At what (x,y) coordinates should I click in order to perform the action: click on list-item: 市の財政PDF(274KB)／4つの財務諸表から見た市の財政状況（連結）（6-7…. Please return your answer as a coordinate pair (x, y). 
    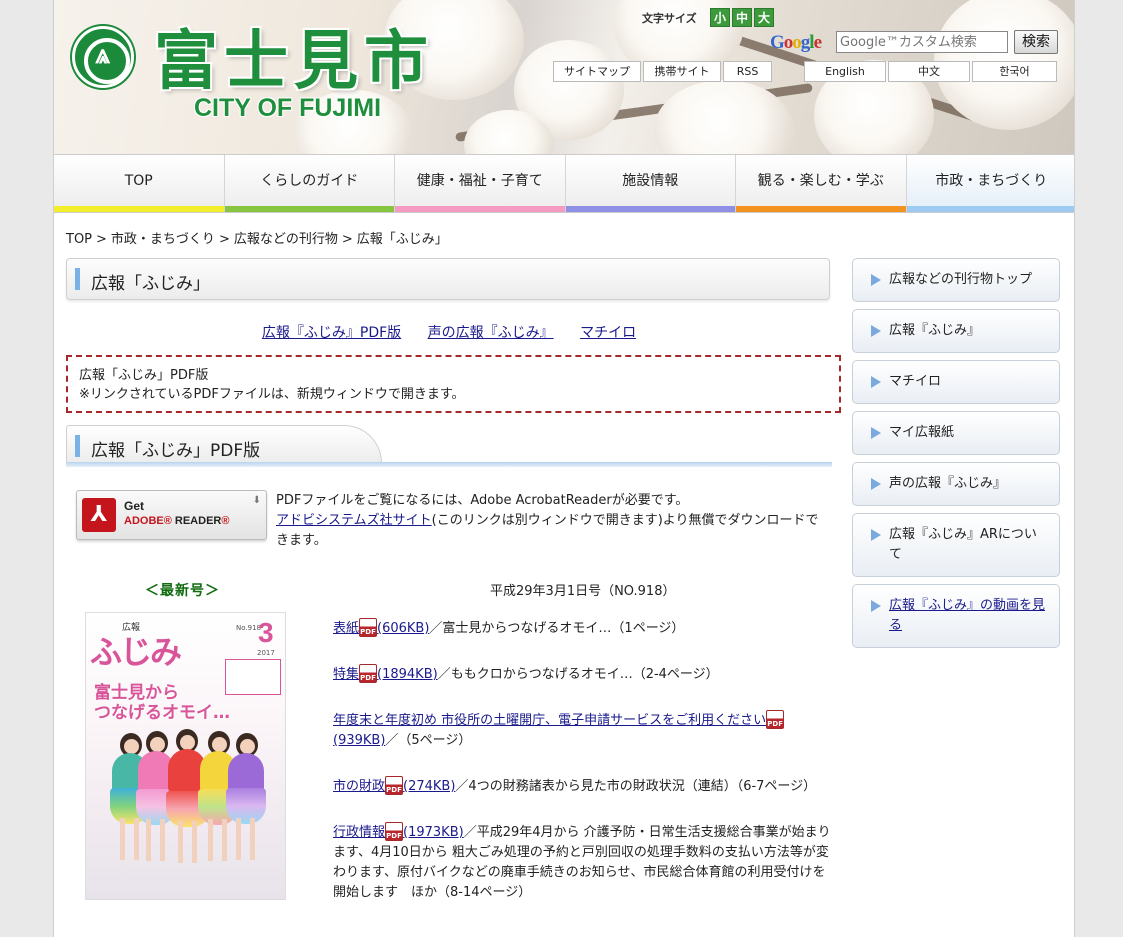
    Looking at the image, I should click on (583, 786).